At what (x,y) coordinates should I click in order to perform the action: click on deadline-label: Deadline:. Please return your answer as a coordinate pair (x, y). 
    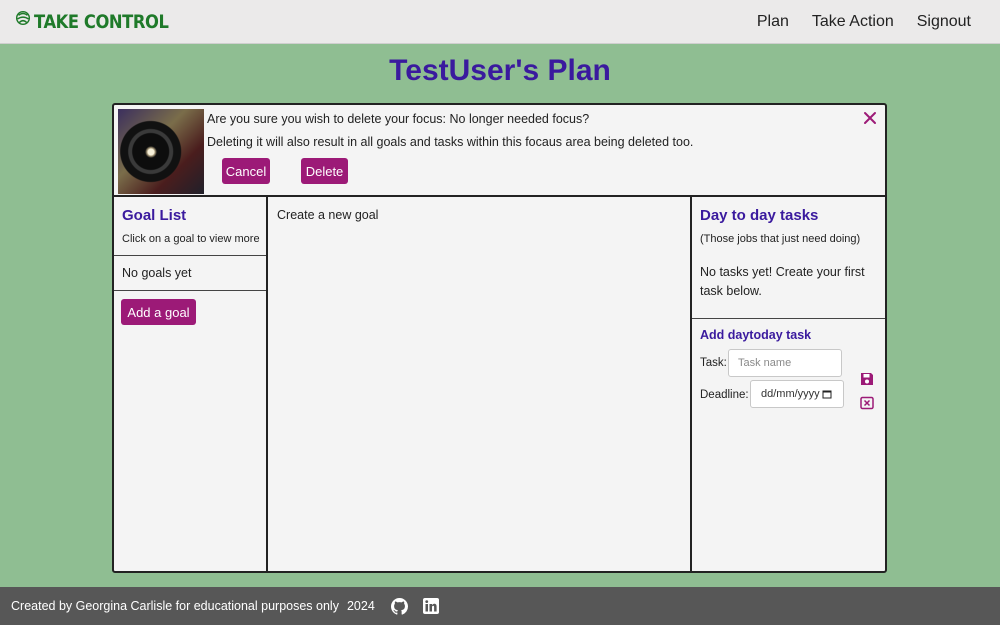
    Looking at the image, I should click on (724, 395).